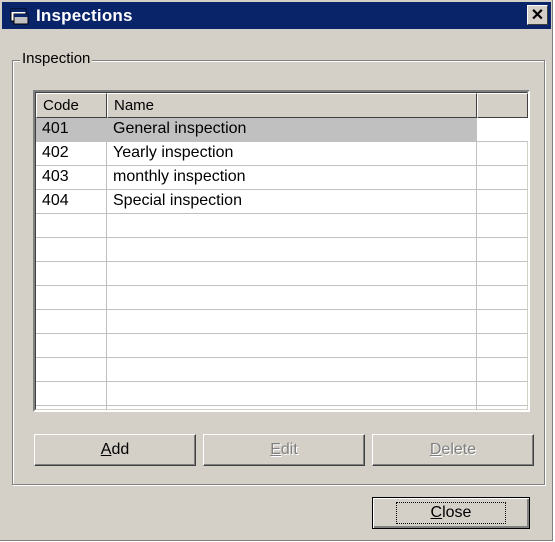 Image resolution: width=555 pixels, height=542 pixels. Describe the element at coordinates (173, 152) in the screenshot. I see `cell-name: Yearly inspection` at that location.